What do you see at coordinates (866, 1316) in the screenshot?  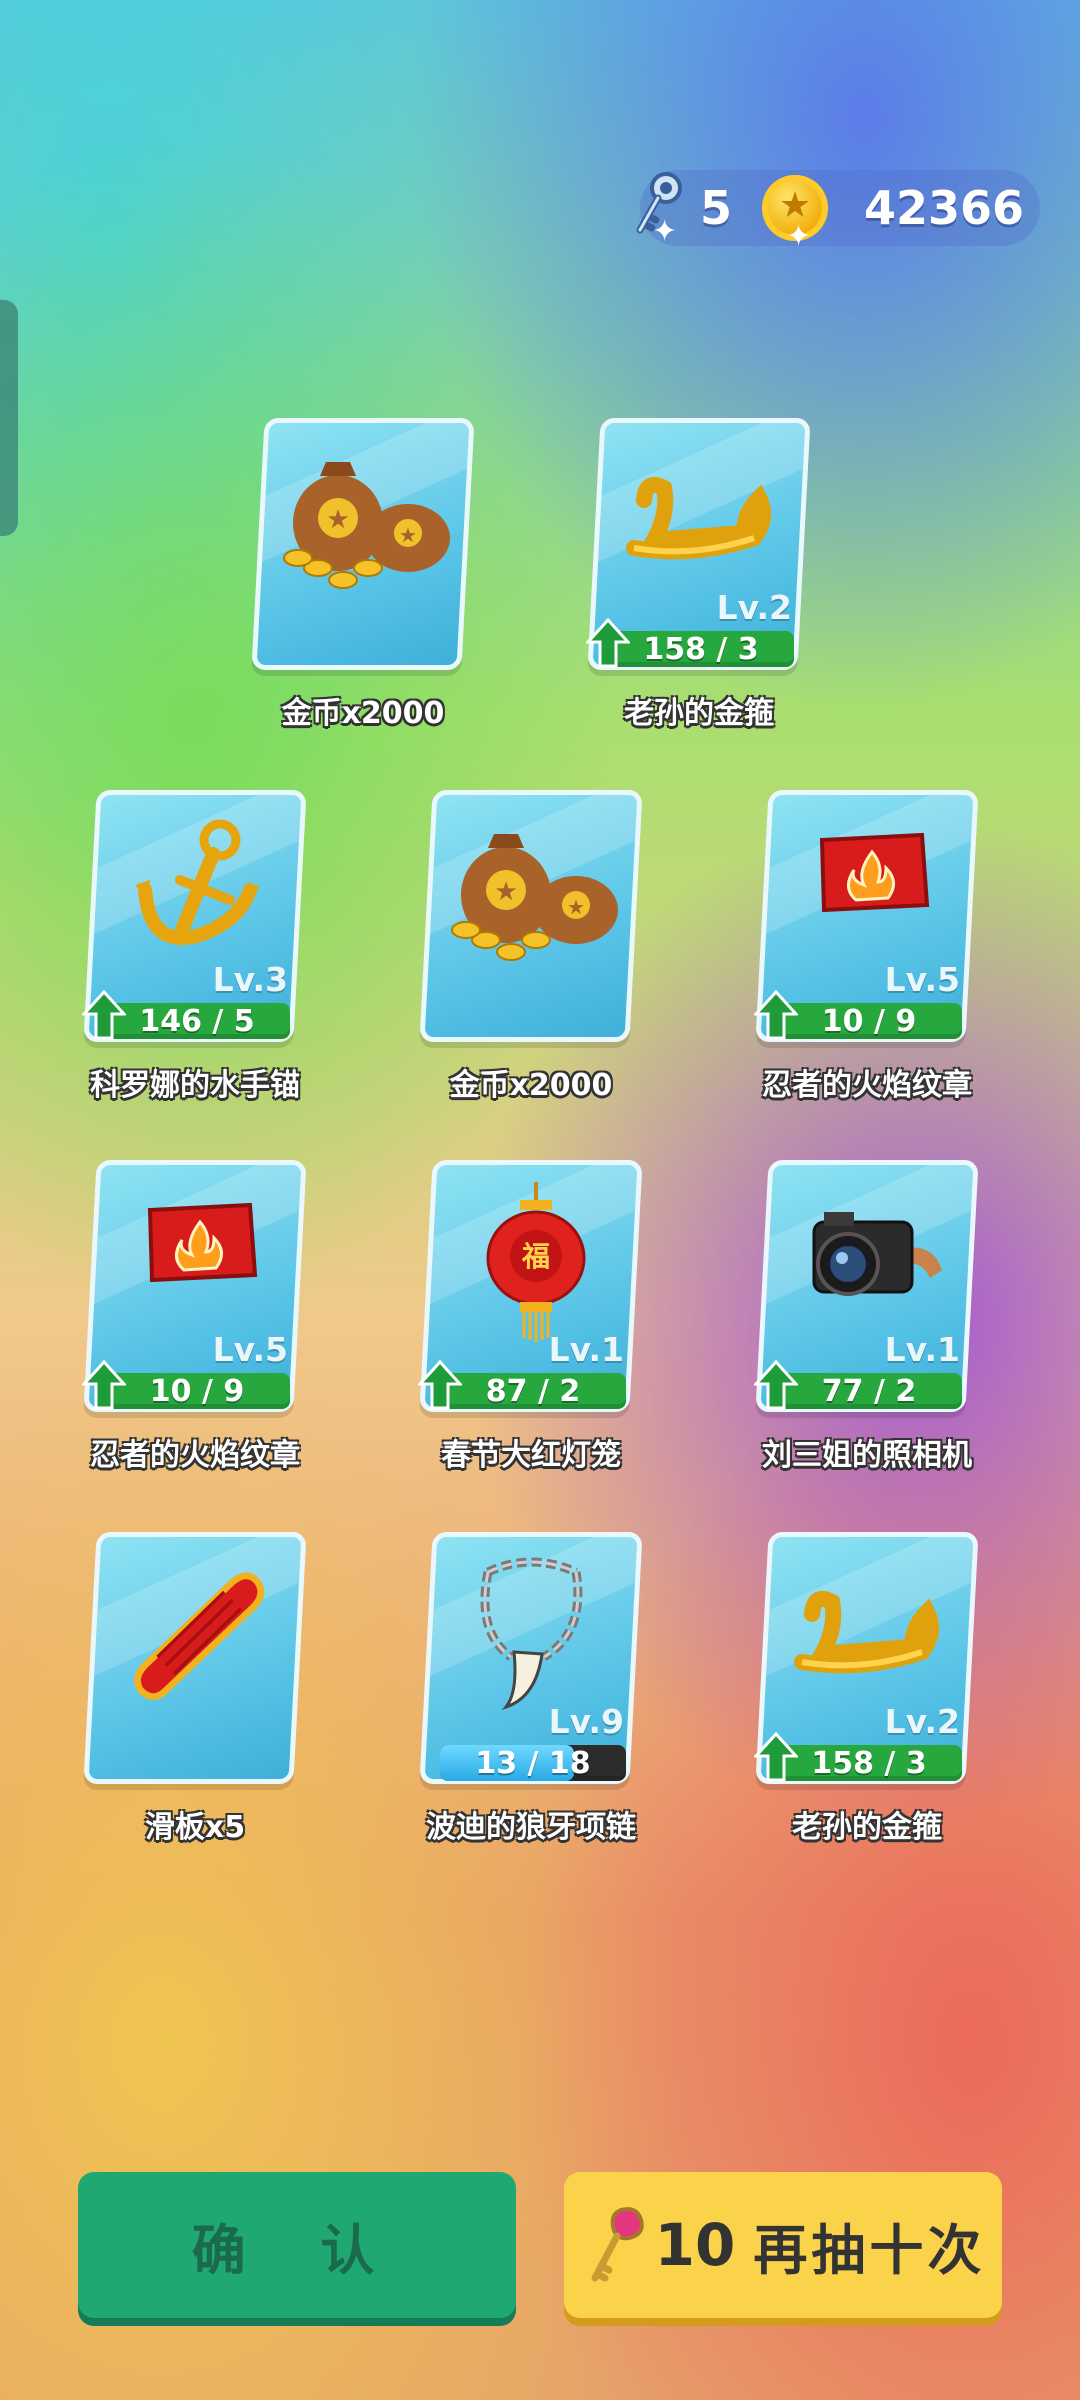 I see `reward-card: Lv.1 77 / 2 刘三姐的照相机` at bounding box center [866, 1316].